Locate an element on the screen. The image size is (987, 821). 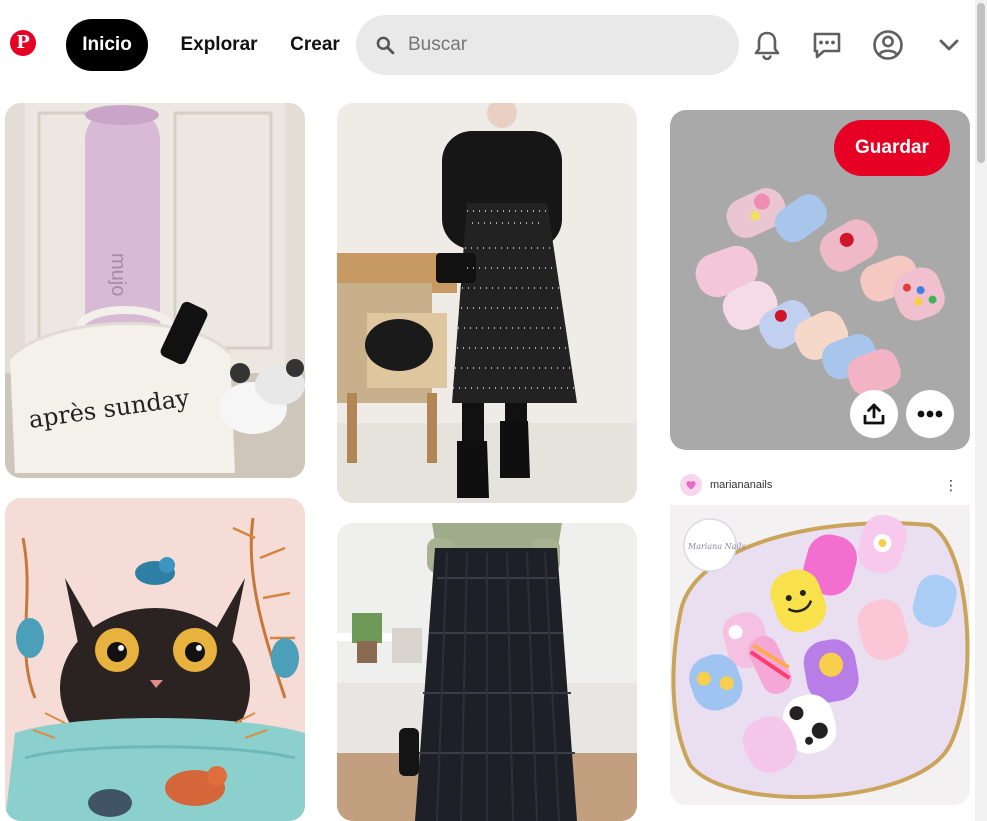
top-navigation-bar: P Inicio Explorar Crear is located at coordinates (487, 45).